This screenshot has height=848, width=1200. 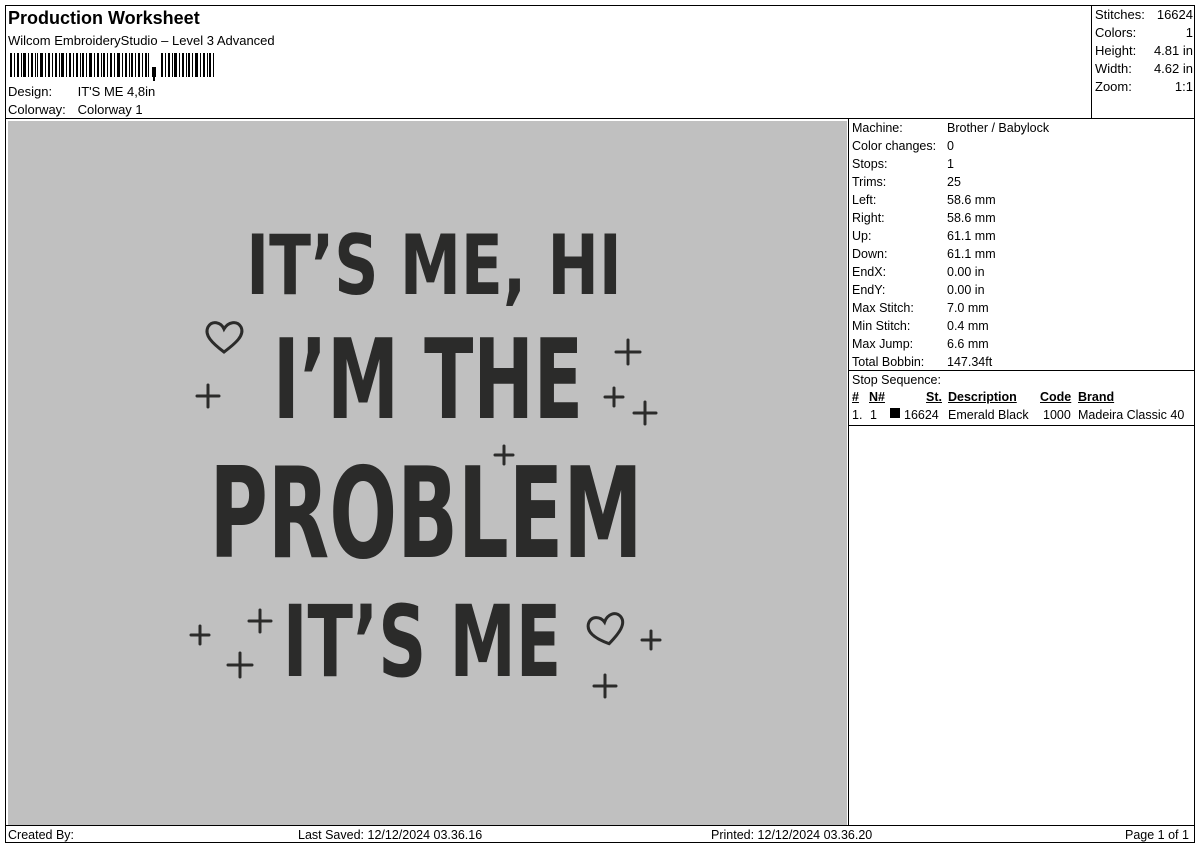 What do you see at coordinates (950, 146) in the screenshot?
I see `info-value: 0` at bounding box center [950, 146].